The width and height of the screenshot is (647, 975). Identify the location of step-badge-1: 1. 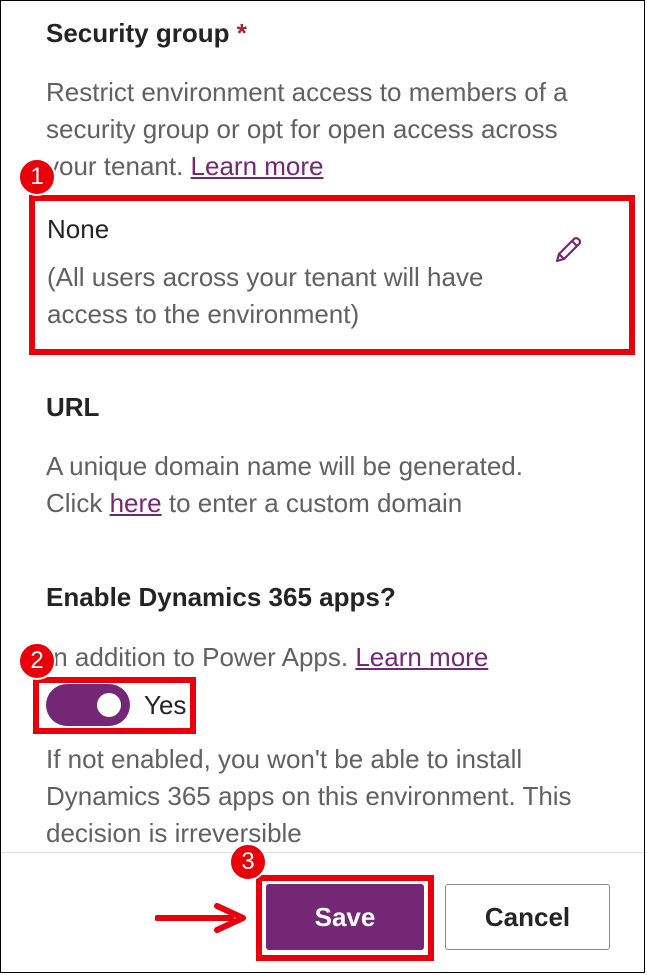
(37, 177).